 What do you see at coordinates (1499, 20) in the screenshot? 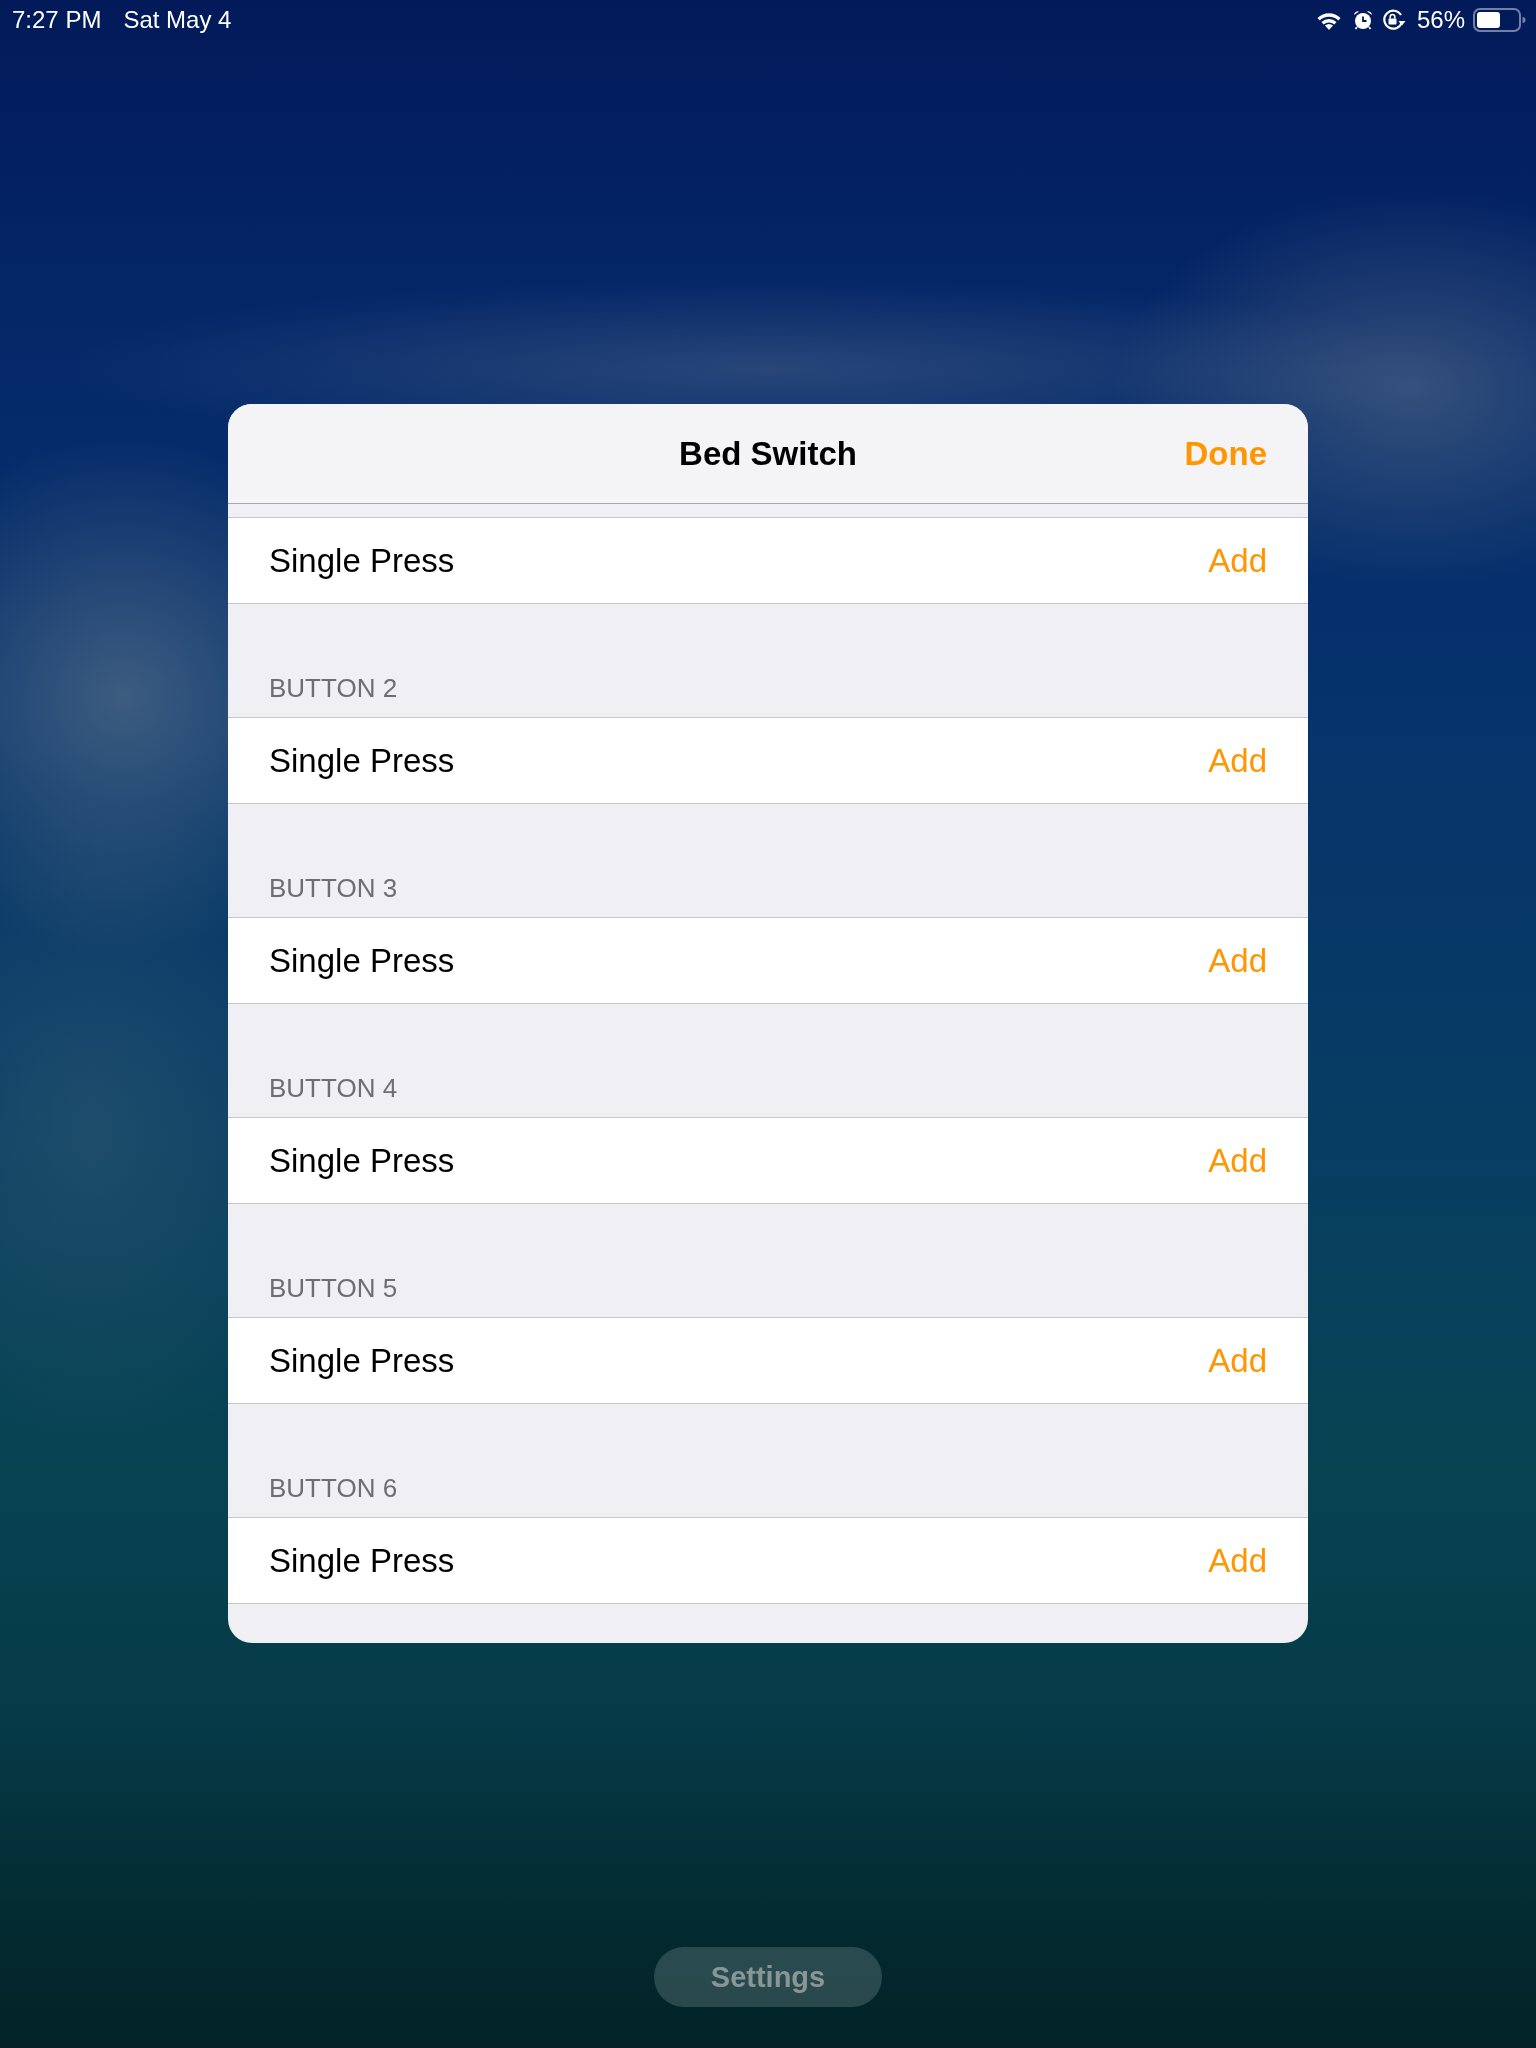
I see `battery-icon` at bounding box center [1499, 20].